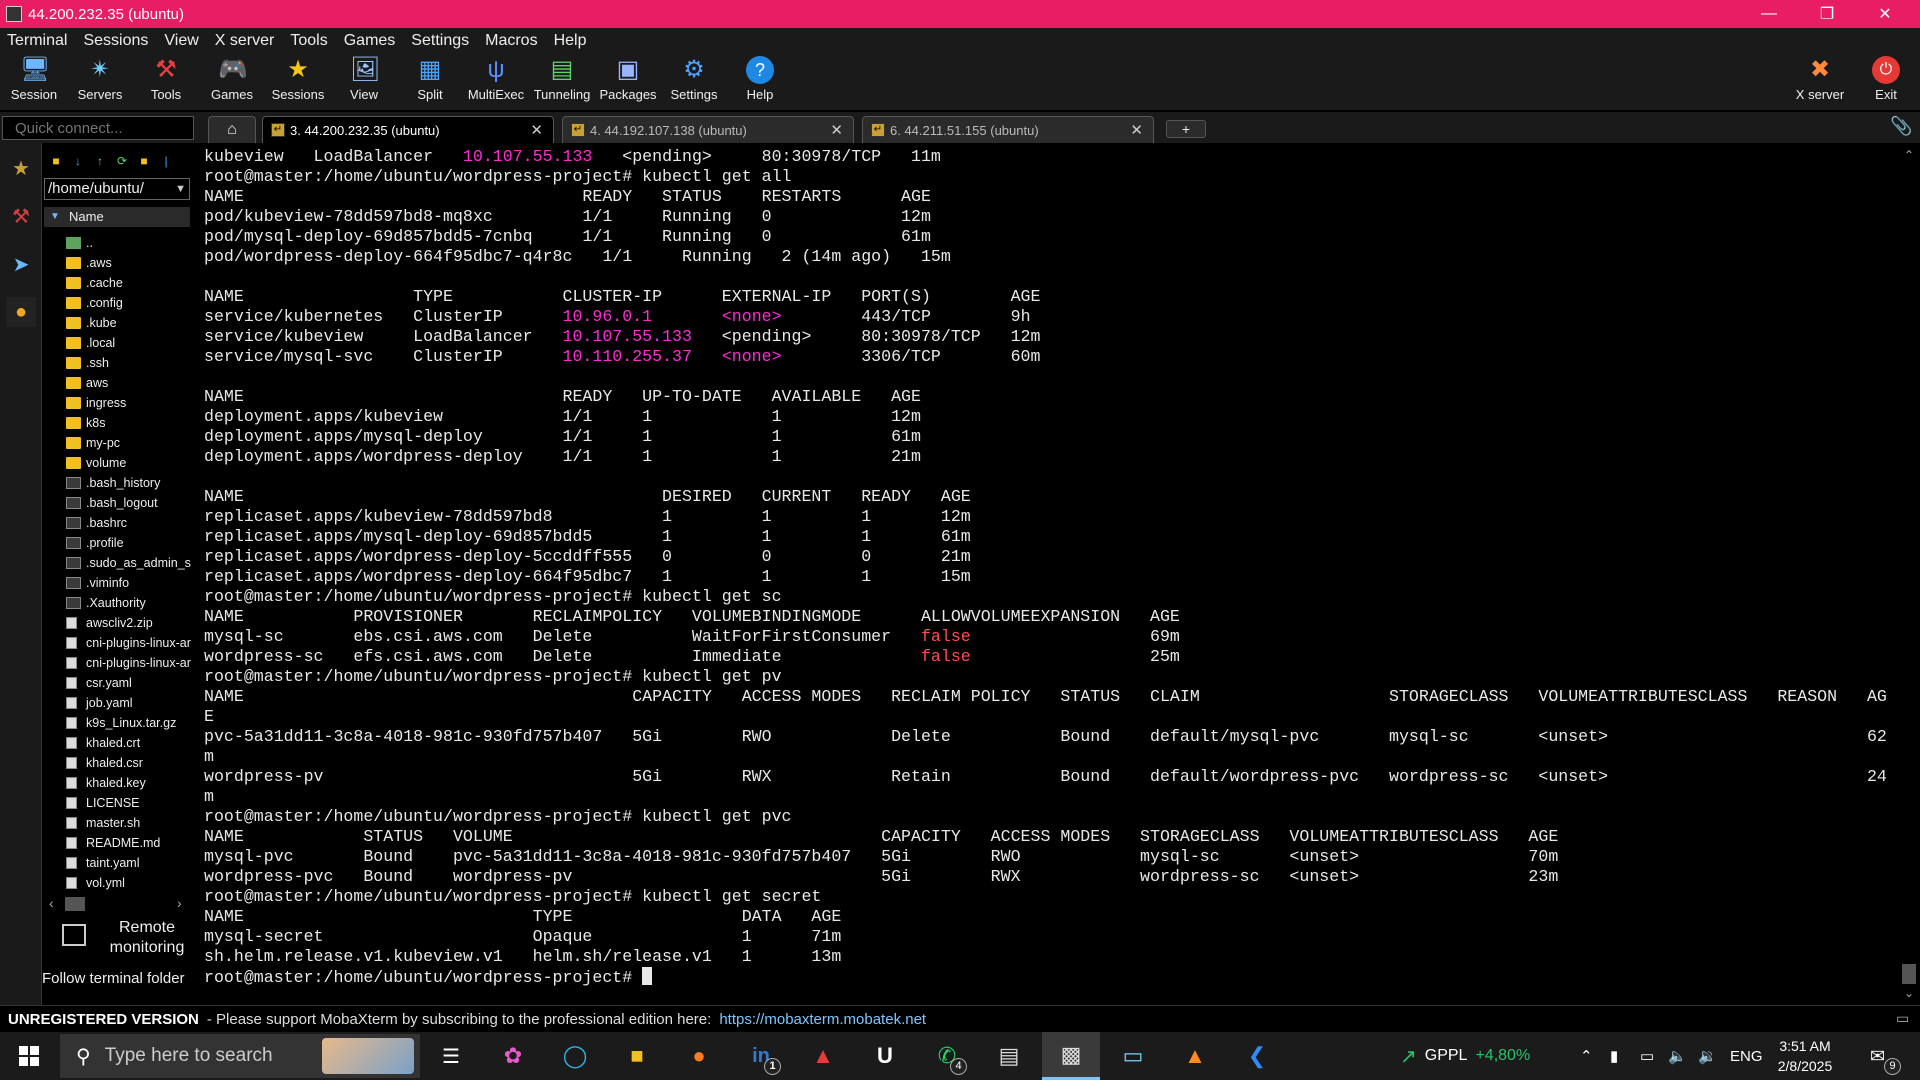 This screenshot has width=1920, height=1080. Describe the element at coordinates (118, 403) in the screenshot. I see `file-list-item: ingress` at that location.